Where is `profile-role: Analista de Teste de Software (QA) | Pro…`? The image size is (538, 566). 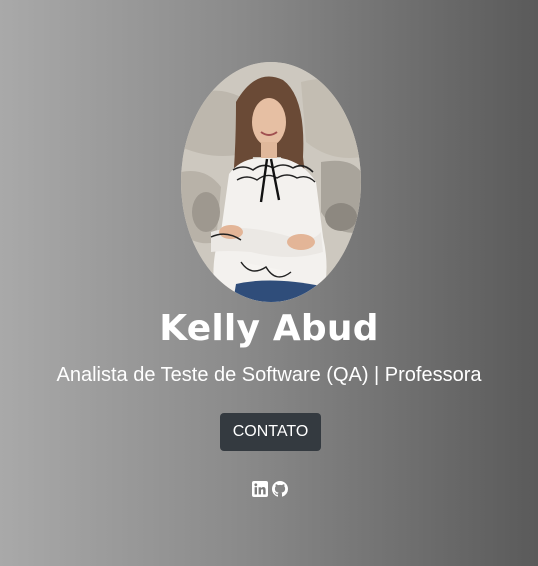 profile-role: Analista de Teste de Software (QA) | Pro… is located at coordinates (269, 375).